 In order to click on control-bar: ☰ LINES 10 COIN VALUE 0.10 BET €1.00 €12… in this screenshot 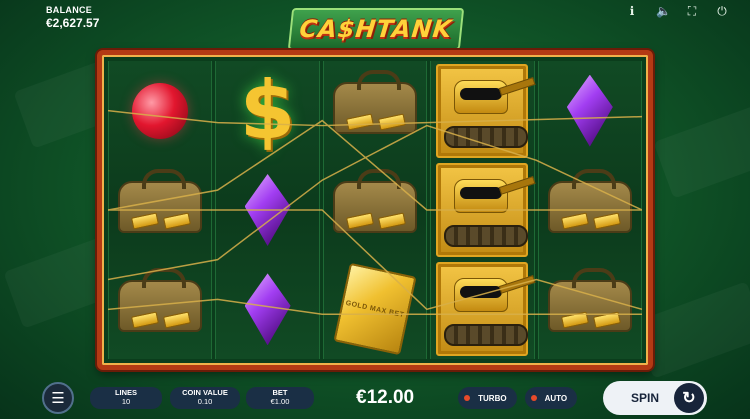, I will do `click(374, 398)`.